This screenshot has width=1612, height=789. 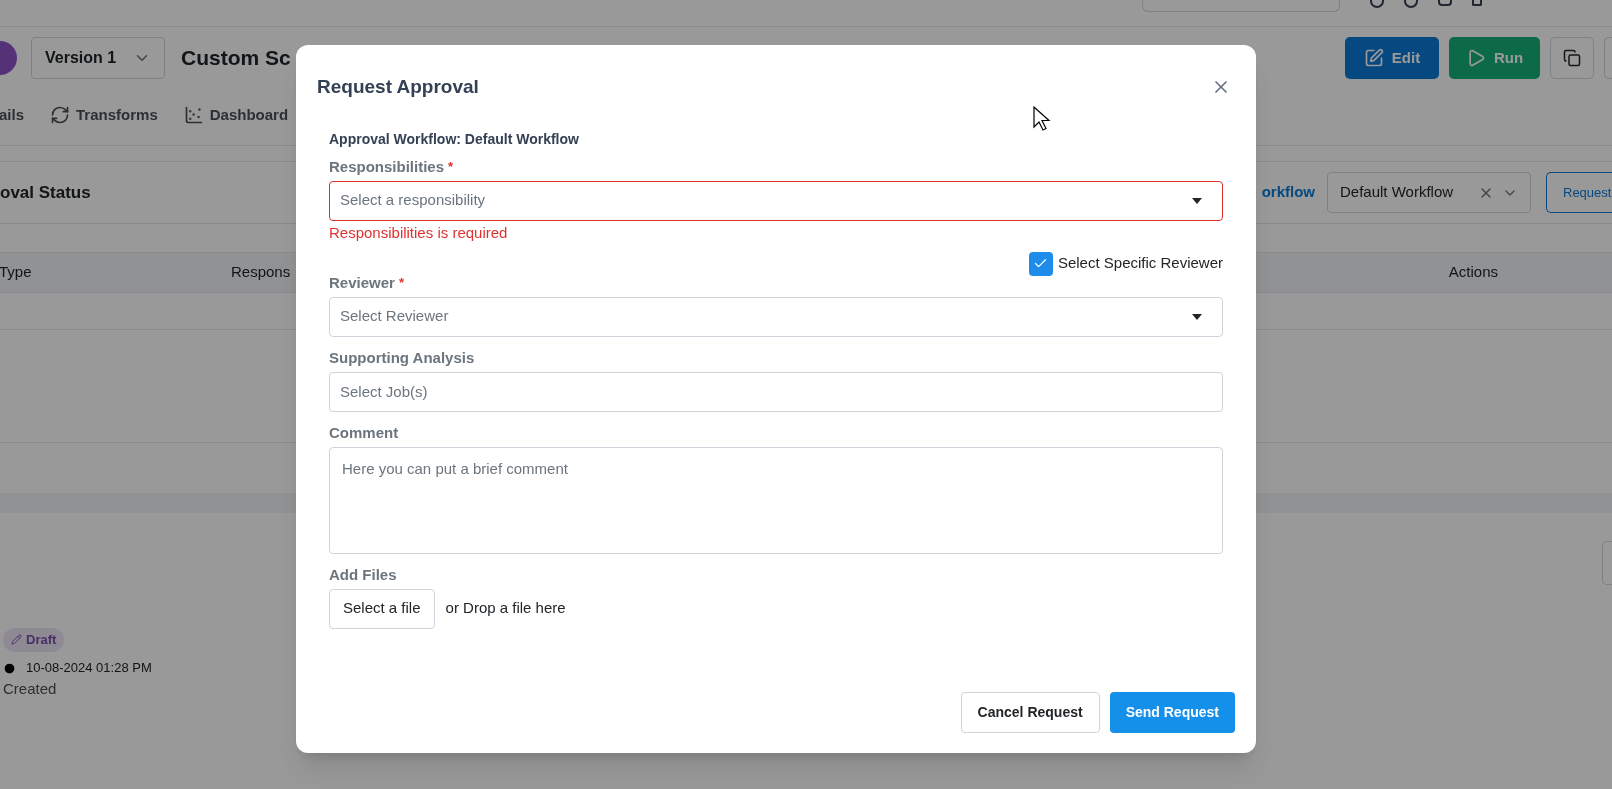 I want to click on error-message: Responsibilities is required, so click(x=419, y=232).